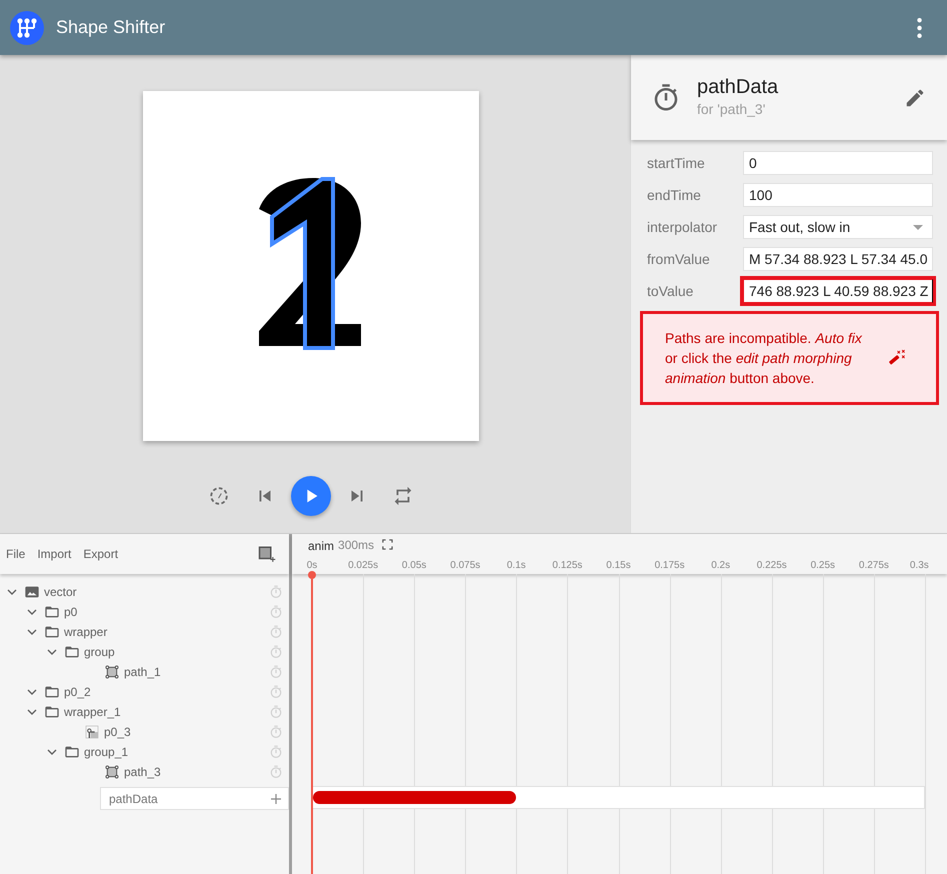  What do you see at coordinates (117, 732) in the screenshot?
I see `layer-name: p0_3` at bounding box center [117, 732].